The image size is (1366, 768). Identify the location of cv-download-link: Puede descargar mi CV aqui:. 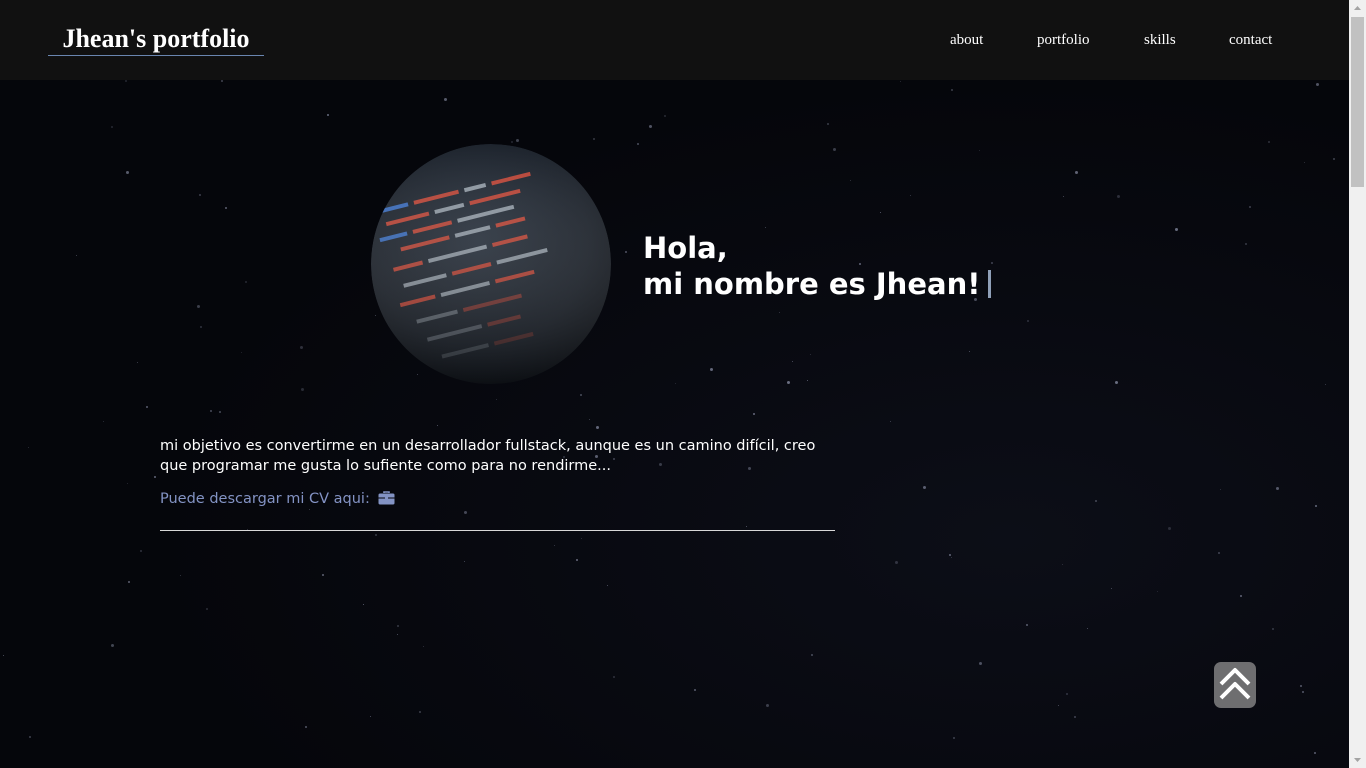
(277, 500).